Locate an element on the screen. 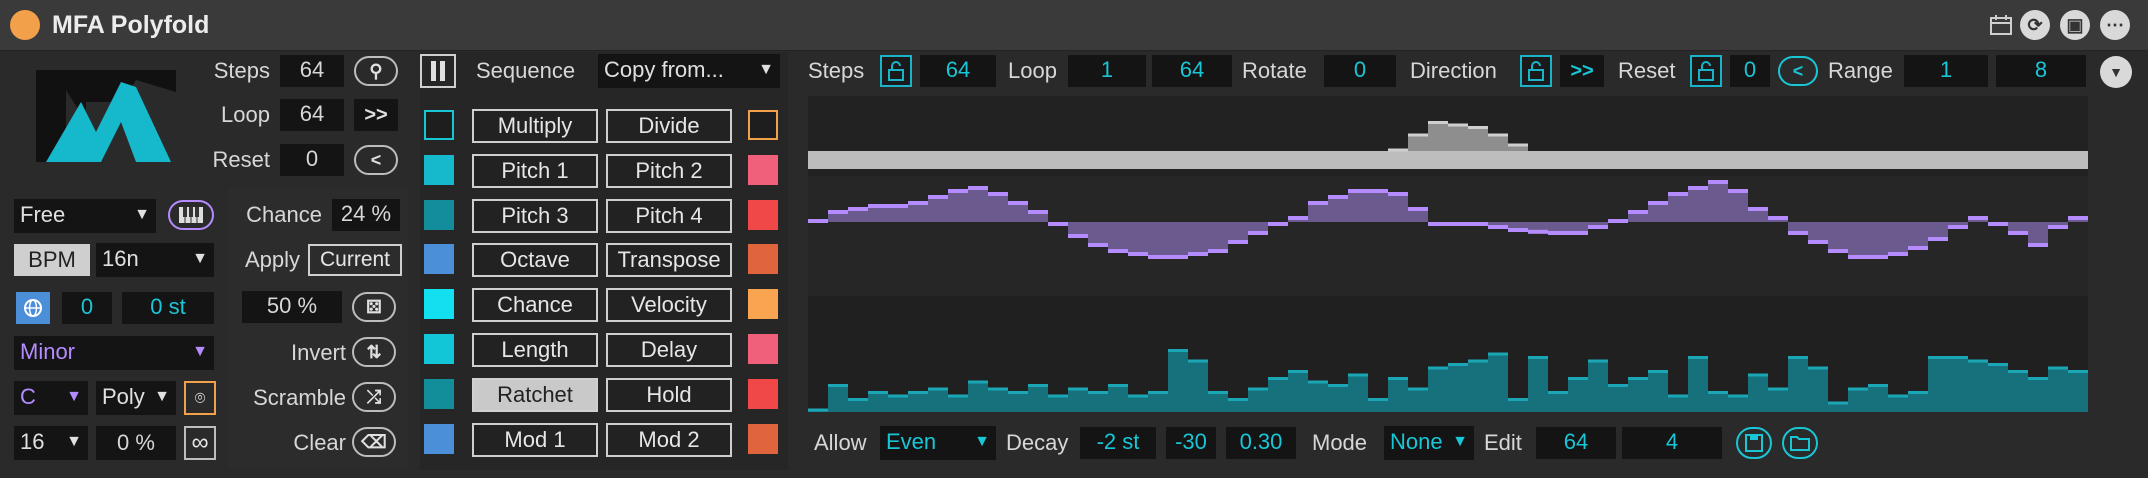  sequence-button-left: Mod 1 is located at coordinates (535, 439).